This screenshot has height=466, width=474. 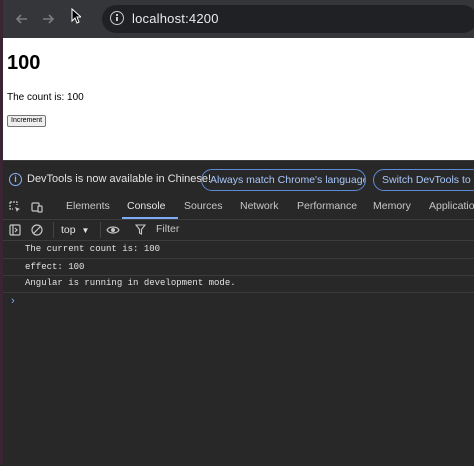 I want to click on back-button, so click(x=22, y=19).